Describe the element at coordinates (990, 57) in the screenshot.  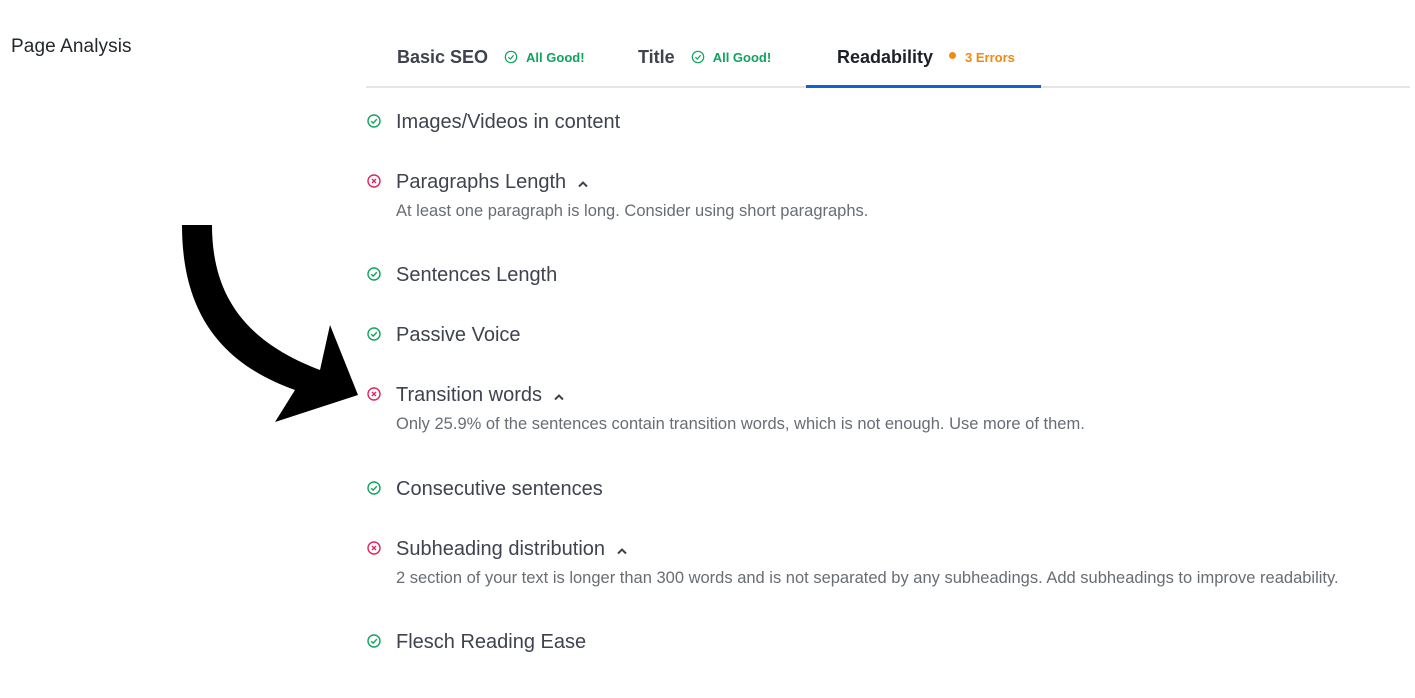
I see `tab-status-text: 3 Errors` at that location.